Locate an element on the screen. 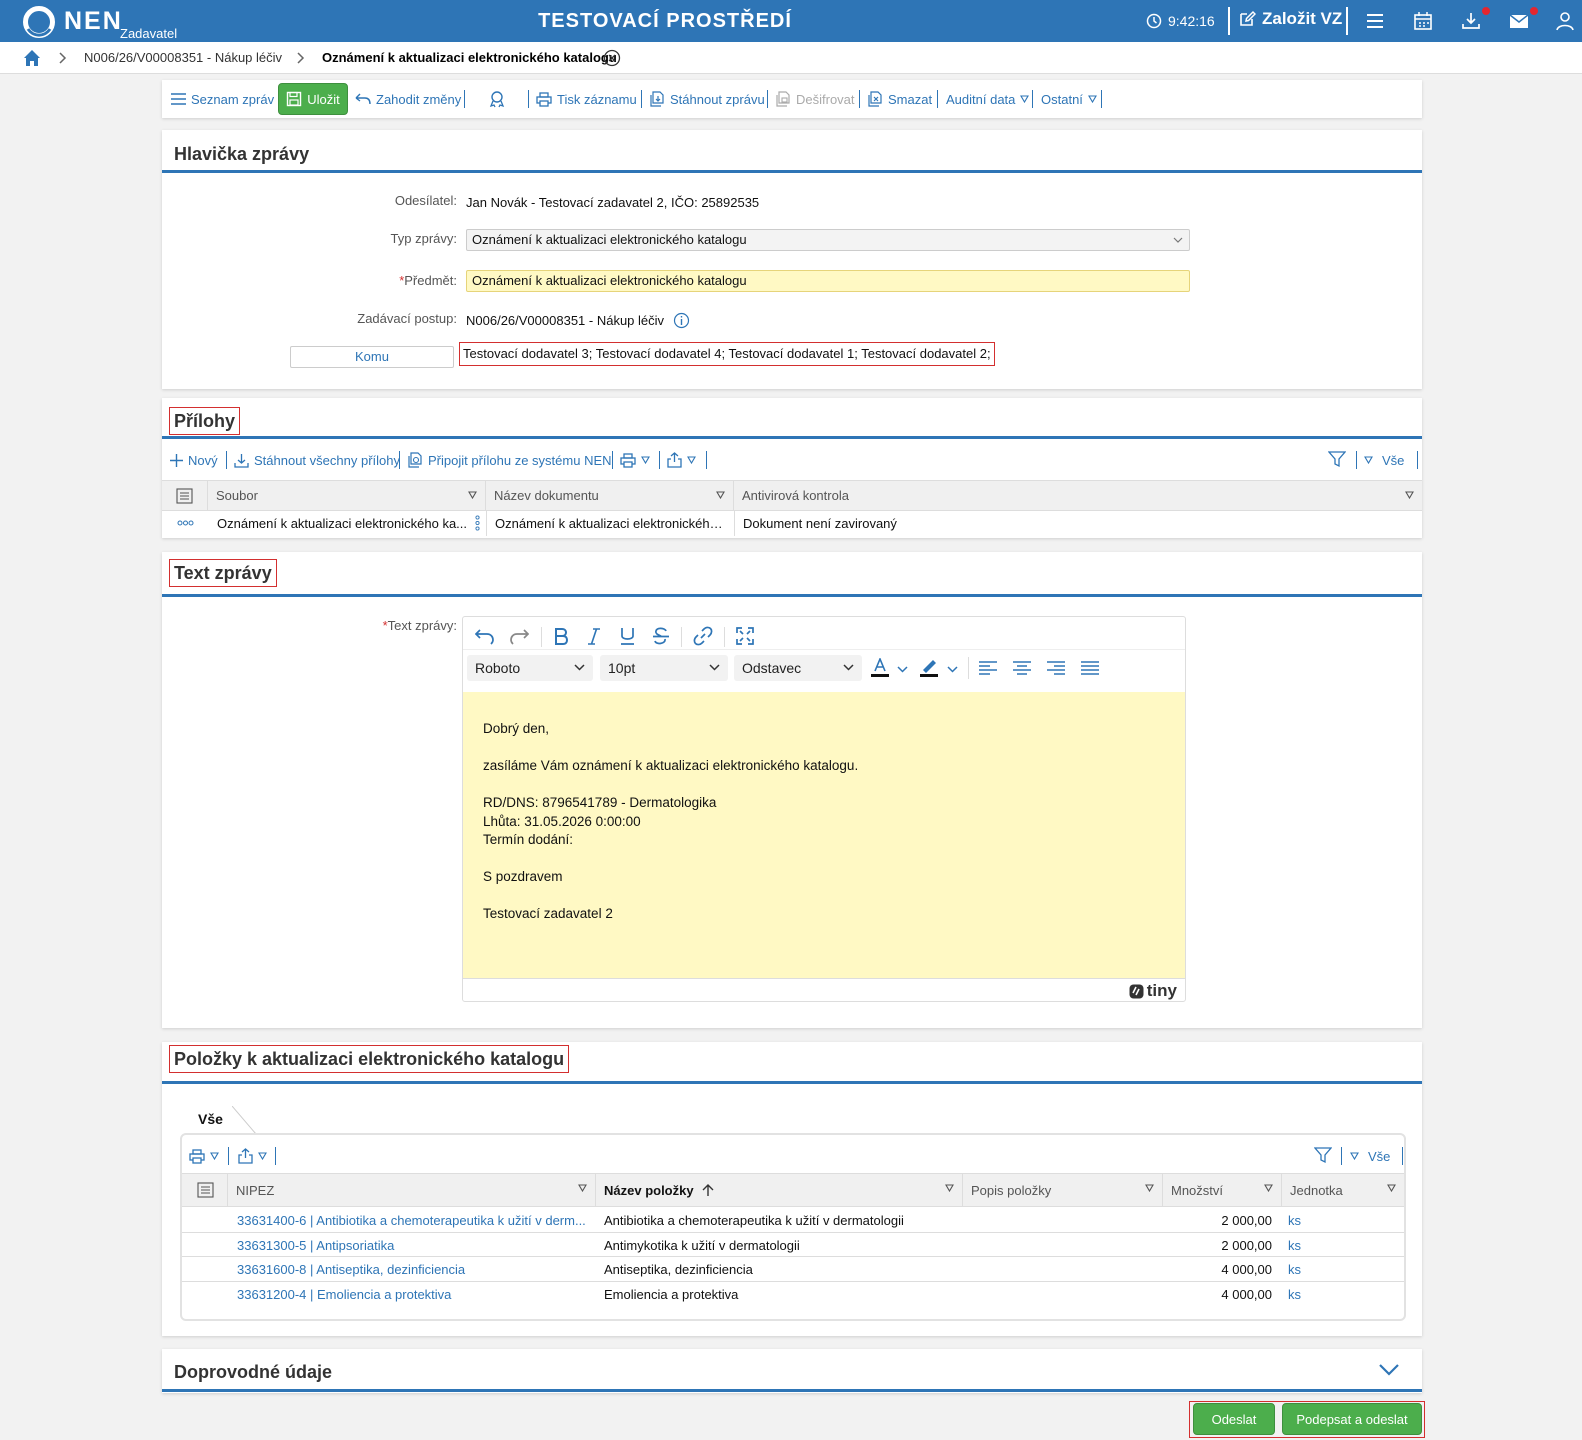 Image resolution: width=1582 pixels, height=1440 pixels. items-export-dropdown is located at coordinates (252, 1156).